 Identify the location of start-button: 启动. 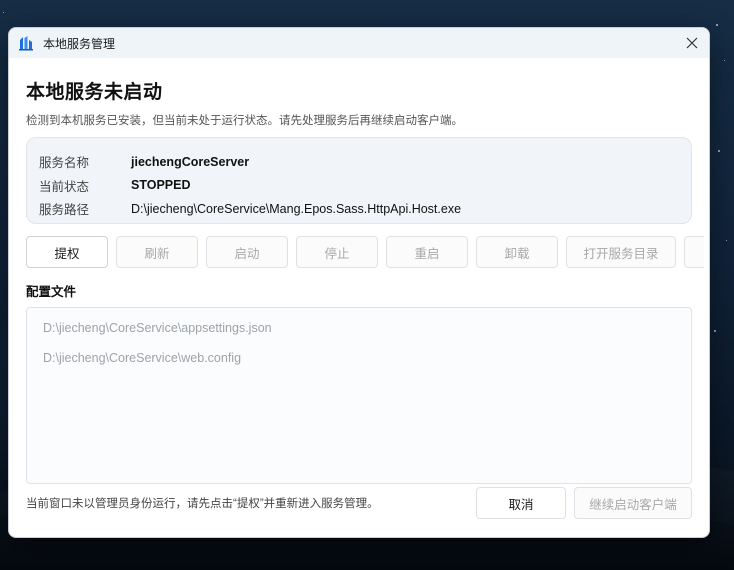
(247, 252).